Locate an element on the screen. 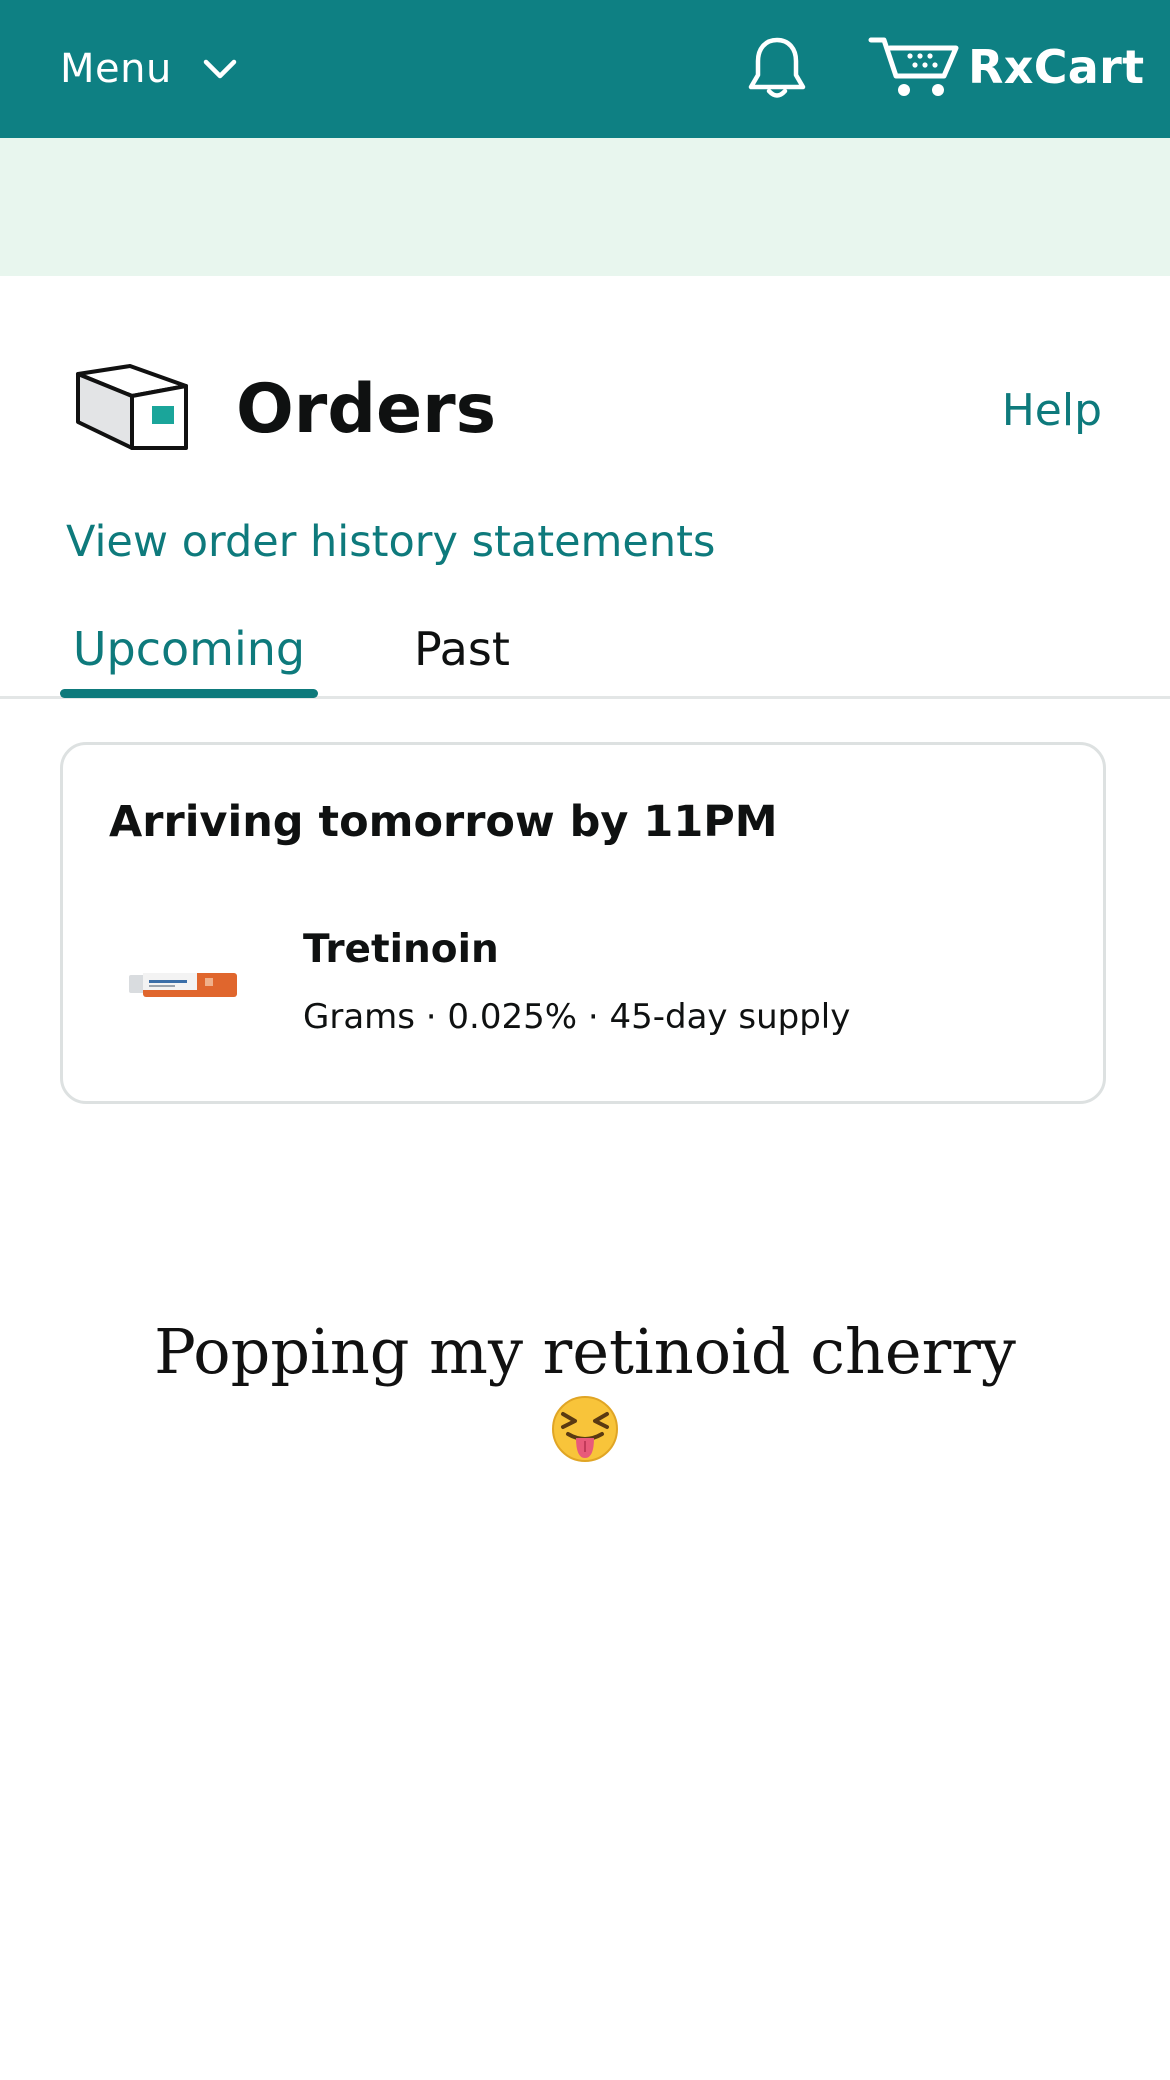 This screenshot has height=2080, width=1170. package-box-icon is located at coordinates (132, 407).